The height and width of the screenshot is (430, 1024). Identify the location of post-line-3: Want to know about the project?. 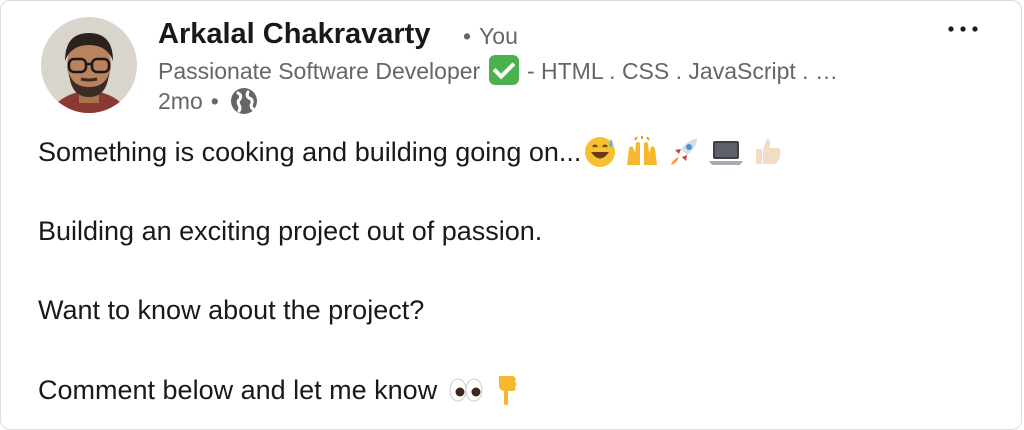
(231, 310).